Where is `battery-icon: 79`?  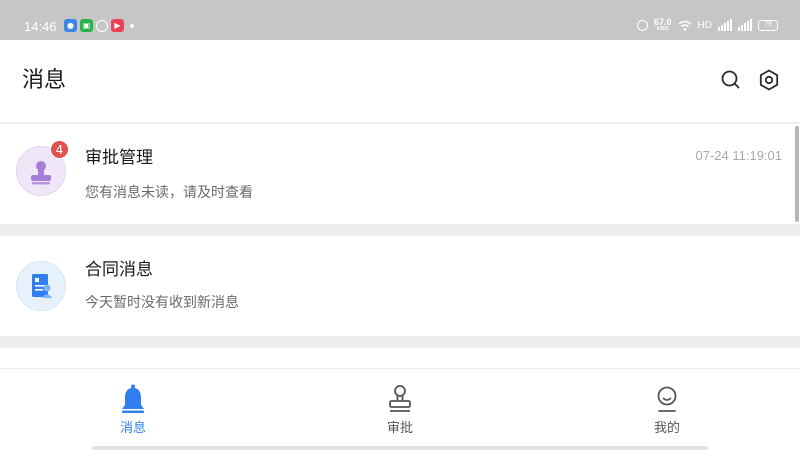
battery-icon: 79 is located at coordinates (768, 25).